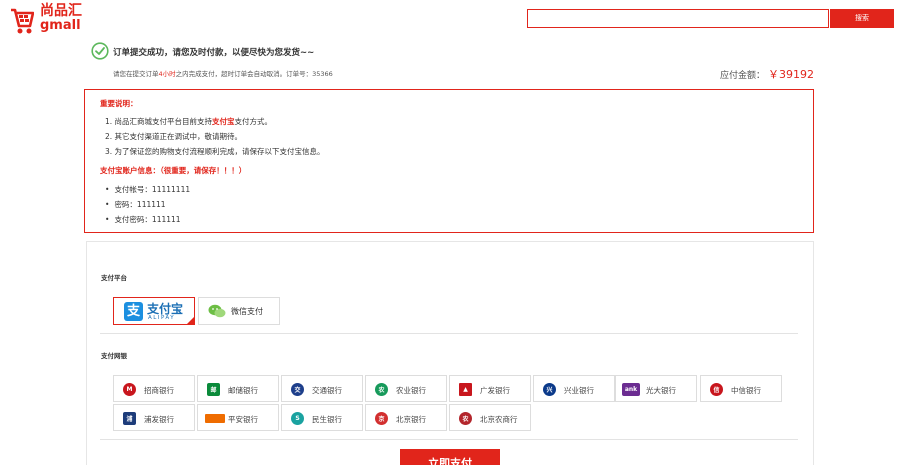 Image resolution: width=900 pixels, height=465 pixels. What do you see at coordinates (60, 25) in the screenshot?
I see `logo-subtext: gmall` at bounding box center [60, 25].